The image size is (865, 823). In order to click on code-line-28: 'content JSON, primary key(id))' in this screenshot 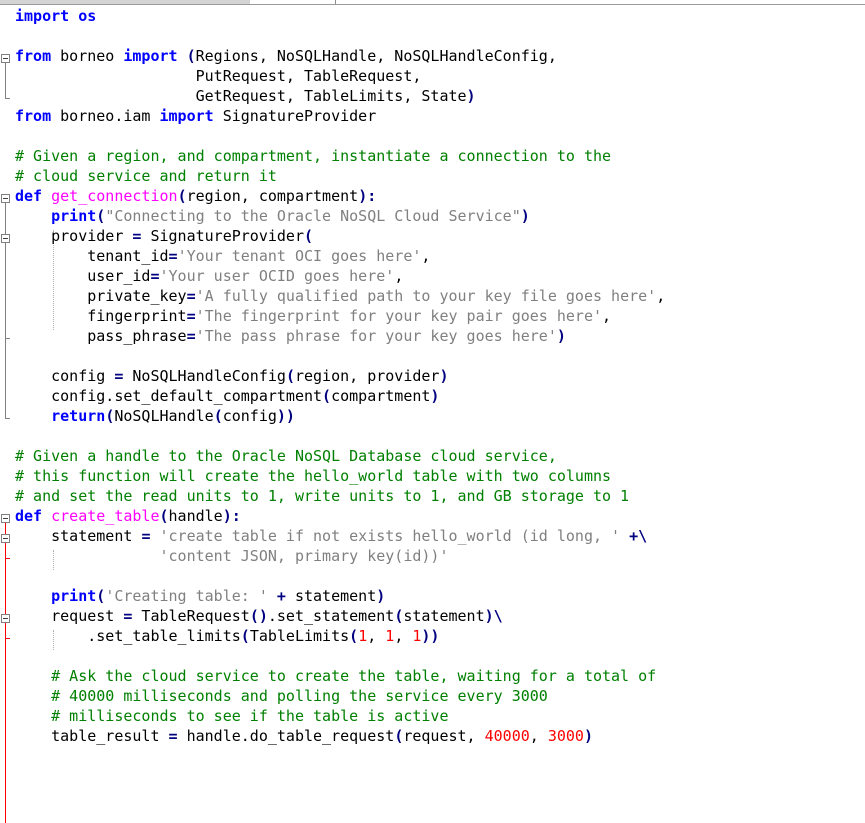, I will do `click(232, 556)`.